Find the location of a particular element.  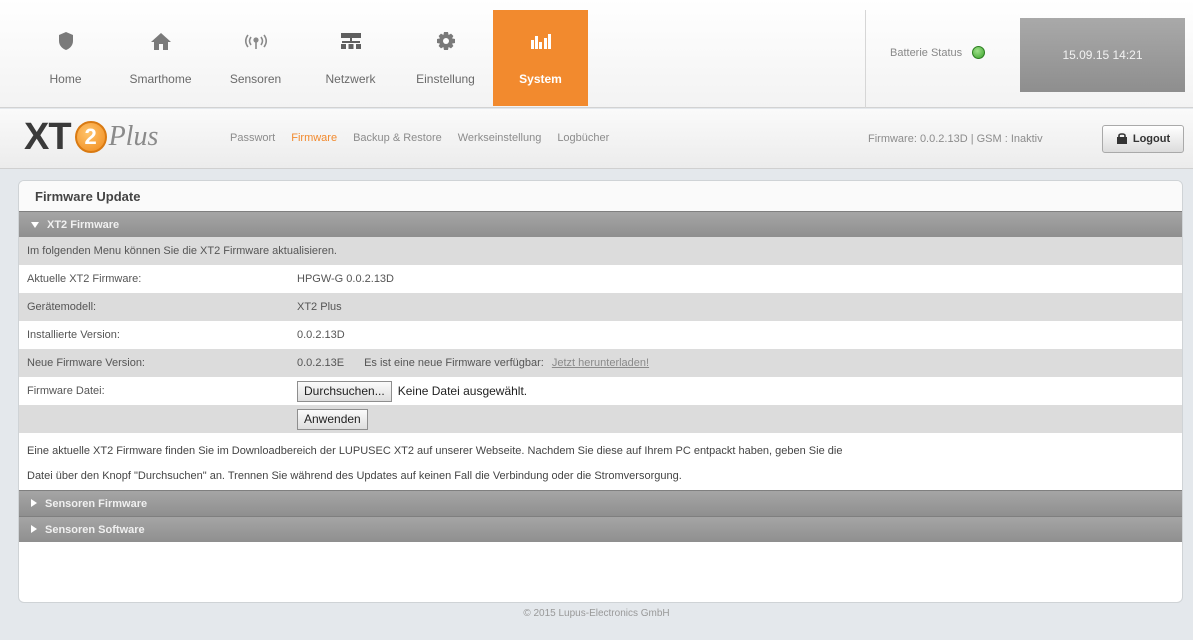

nav-item-einstellung: Einstellung is located at coordinates (445, 58).